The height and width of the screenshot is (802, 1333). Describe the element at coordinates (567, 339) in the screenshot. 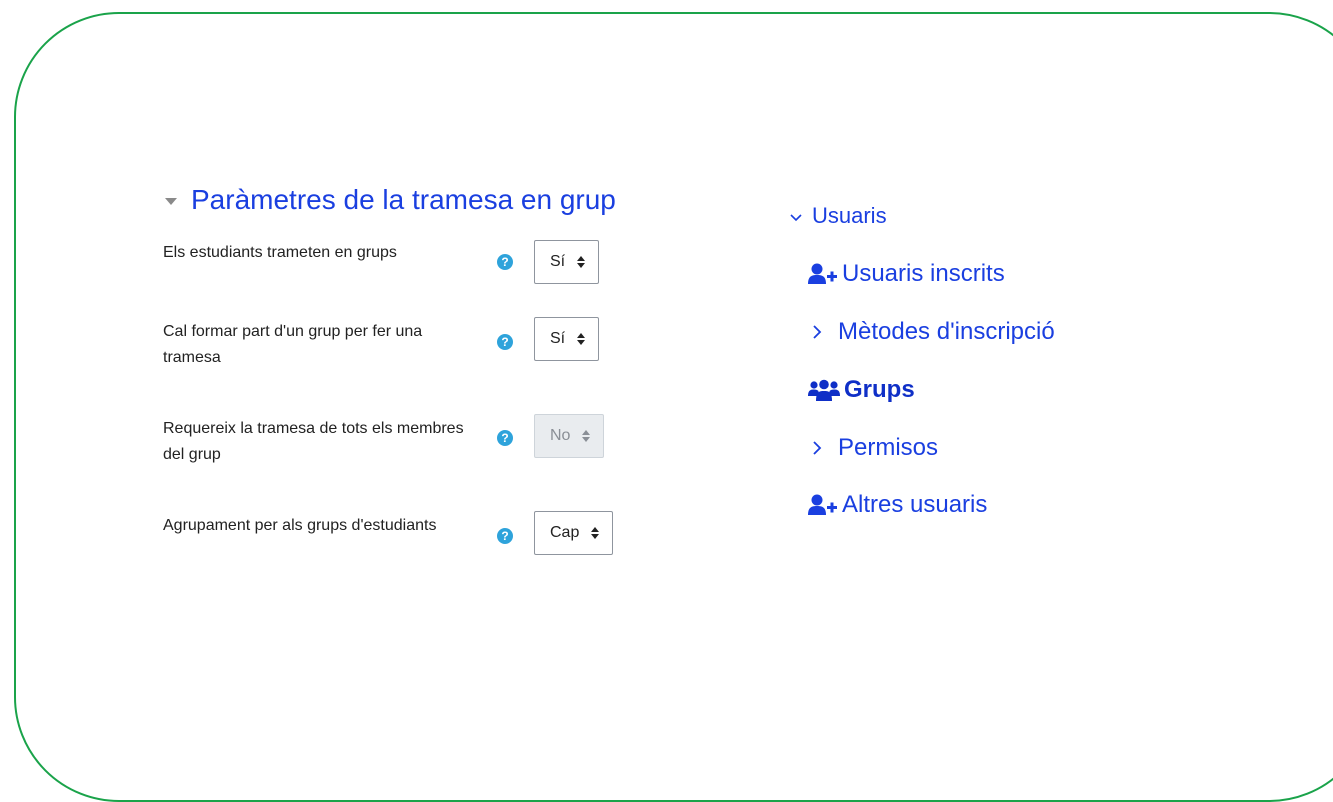

I see `require-group-select: Sí` at that location.